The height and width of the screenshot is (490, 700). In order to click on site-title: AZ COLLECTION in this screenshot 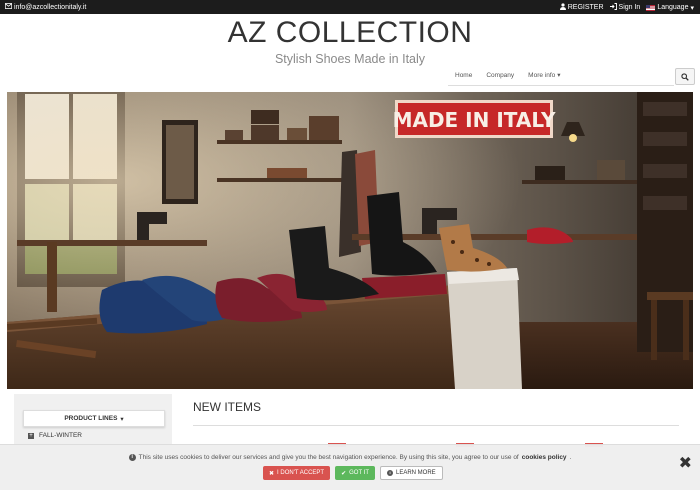, I will do `click(350, 33)`.